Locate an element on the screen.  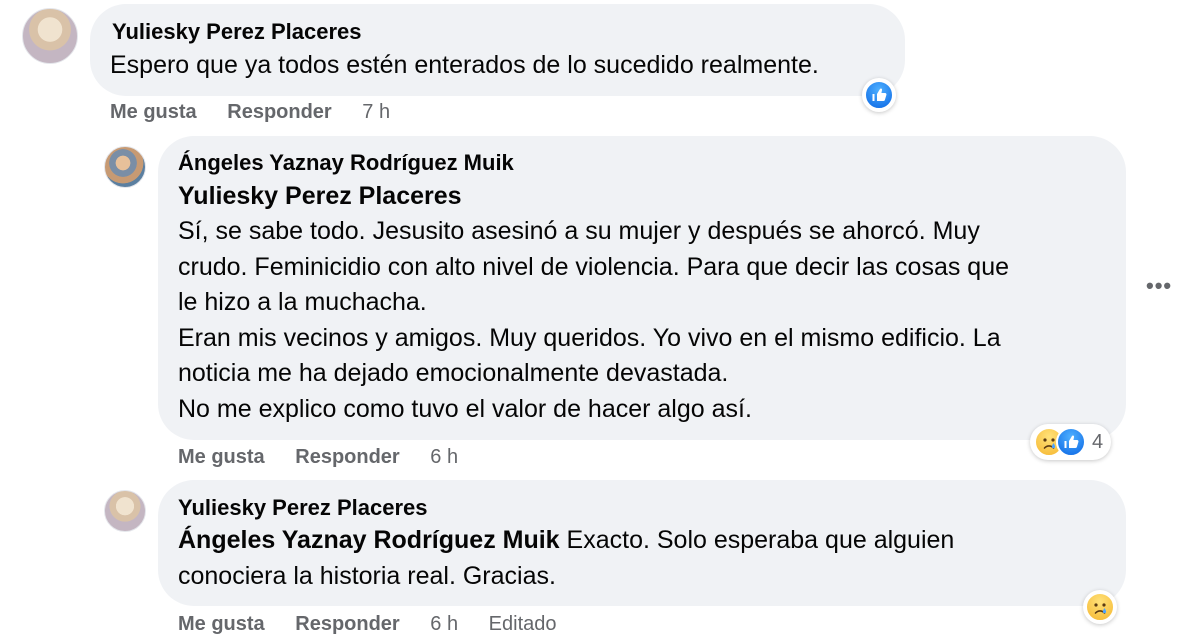
more-options-icon: ••• is located at coordinates (1159, 286).